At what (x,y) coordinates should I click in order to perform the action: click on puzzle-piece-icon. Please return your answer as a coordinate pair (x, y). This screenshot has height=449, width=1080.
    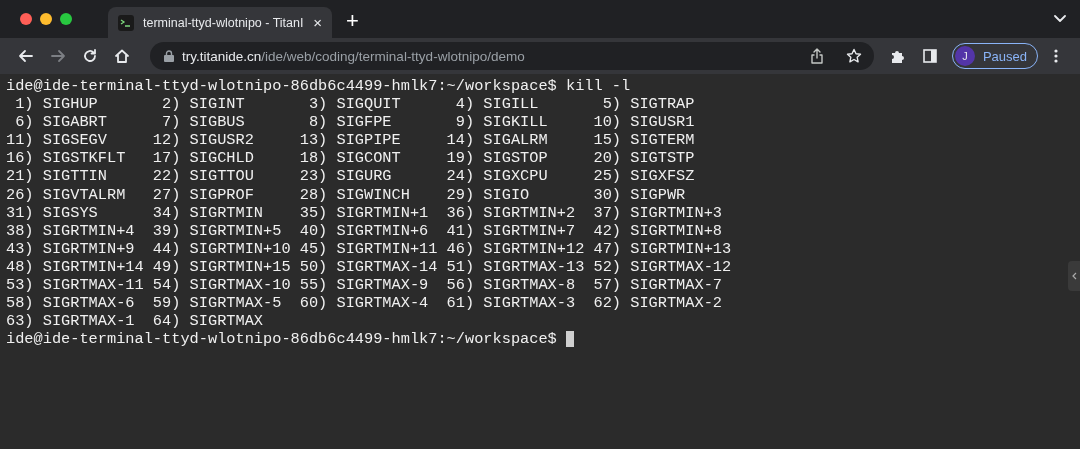
    Looking at the image, I should click on (897, 56).